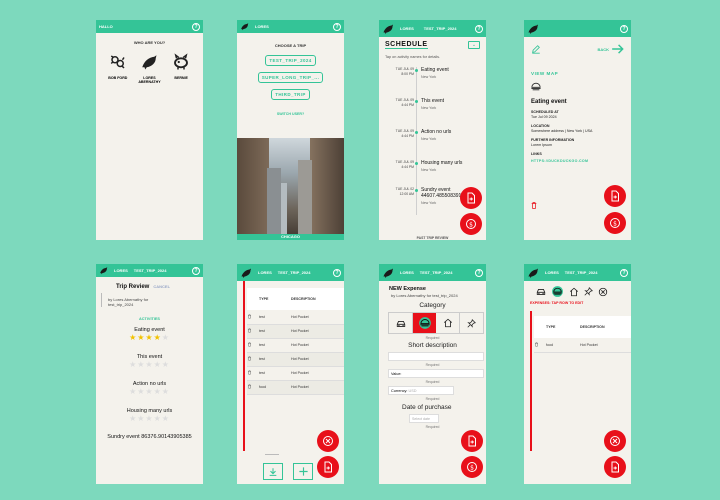 This screenshot has width=720, height=500. I want to click on date-label: Date of purchase, so click(427, 407).